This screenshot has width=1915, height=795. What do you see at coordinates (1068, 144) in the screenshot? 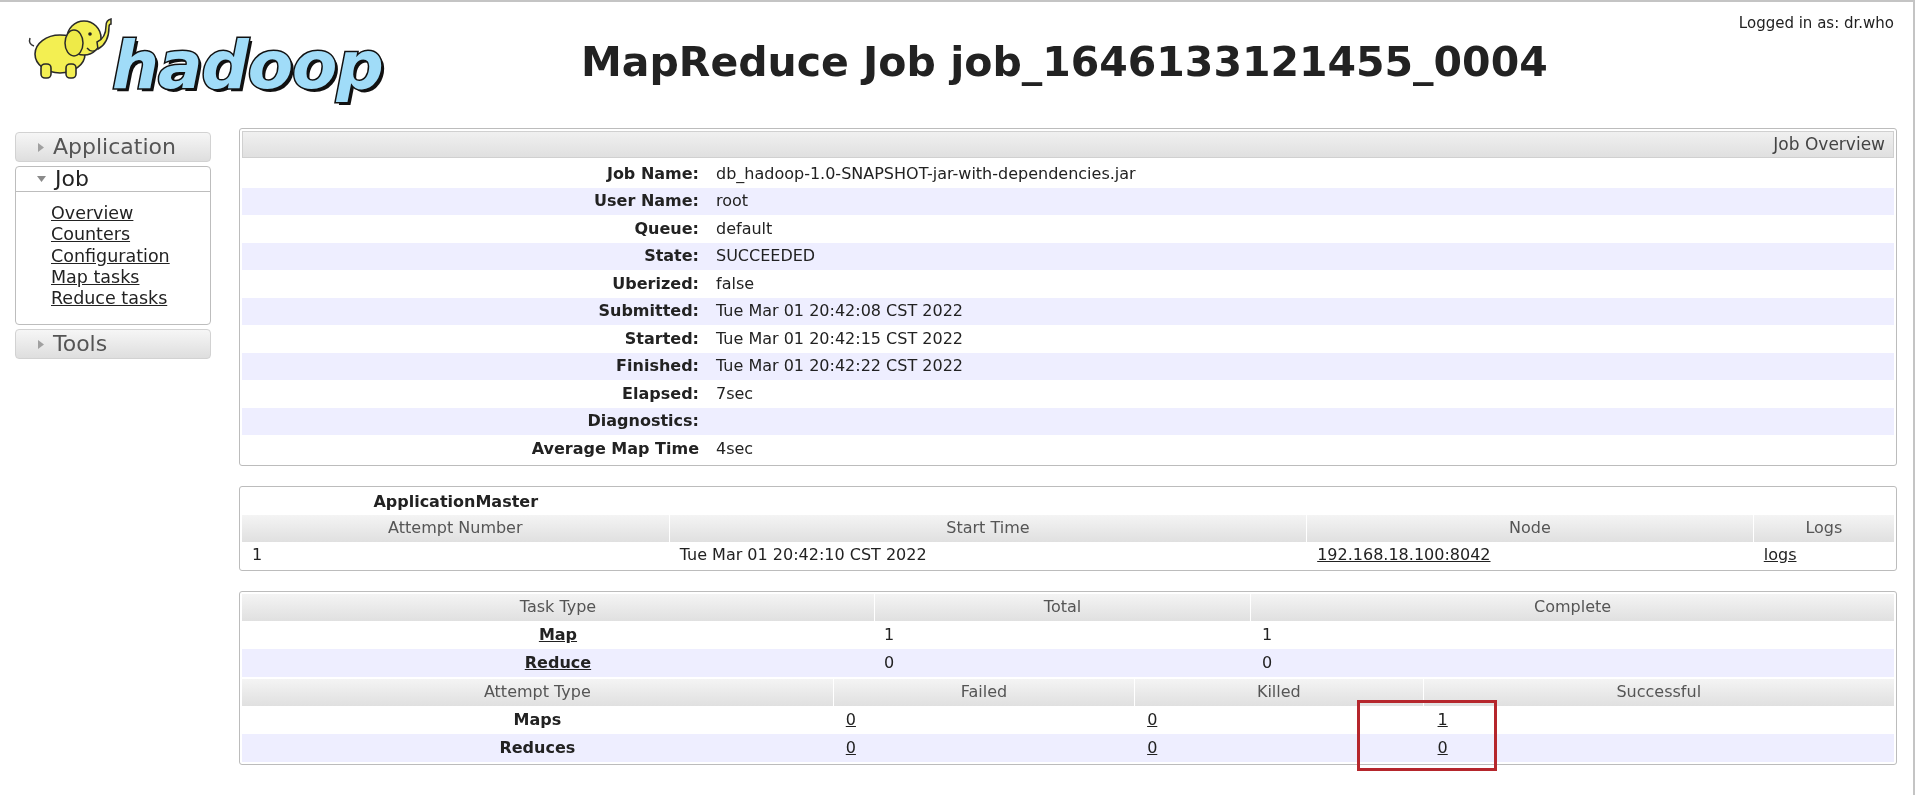
I see `panel-header: Job Overview` at bounding box center [1068, 144].